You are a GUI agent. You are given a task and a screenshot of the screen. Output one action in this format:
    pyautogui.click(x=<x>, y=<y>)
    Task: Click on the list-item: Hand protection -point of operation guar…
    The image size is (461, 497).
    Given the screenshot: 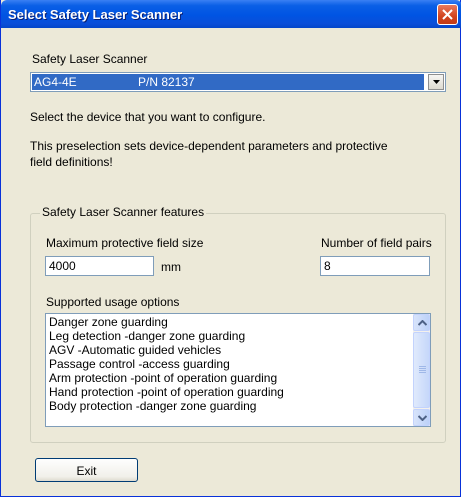 What is the action you would take?
    pyautogui.click(x=229, y=392)
    